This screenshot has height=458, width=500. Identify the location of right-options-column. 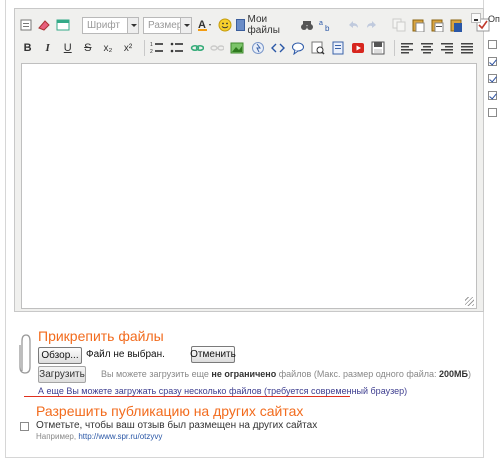
(493, 229).